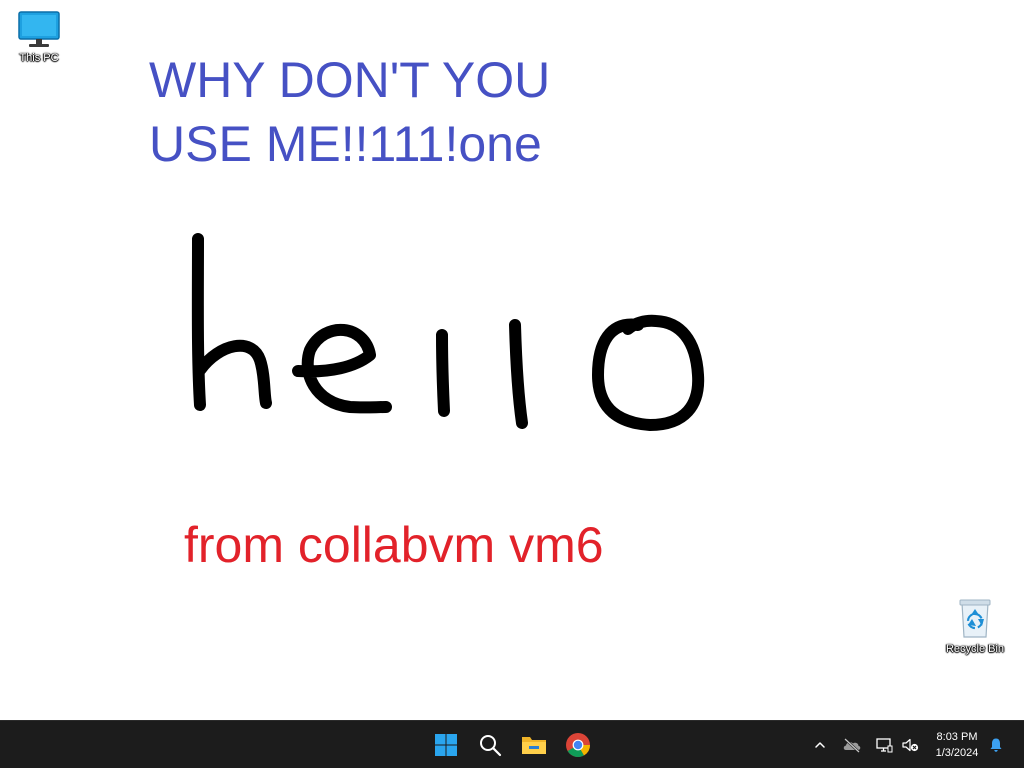  I want to click on this-pc-label: This PC, so click(39, 58).